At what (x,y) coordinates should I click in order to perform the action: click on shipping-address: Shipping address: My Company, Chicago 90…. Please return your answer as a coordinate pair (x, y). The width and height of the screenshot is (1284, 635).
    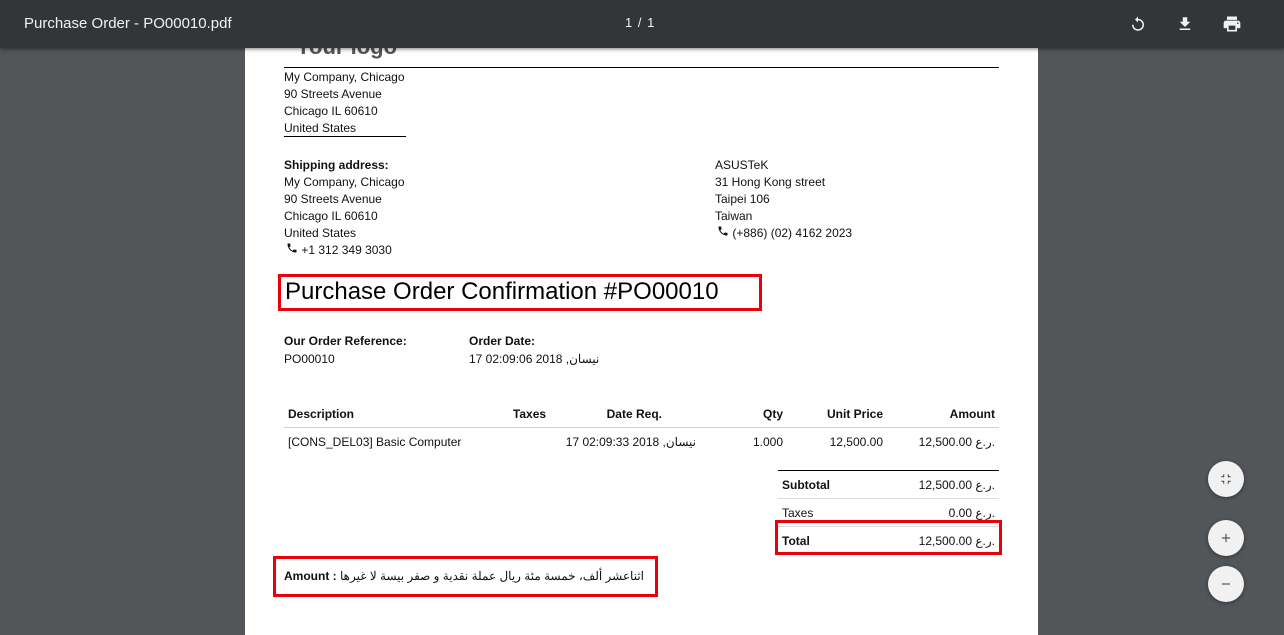
    Looking at the image, I should click on (344, 208).